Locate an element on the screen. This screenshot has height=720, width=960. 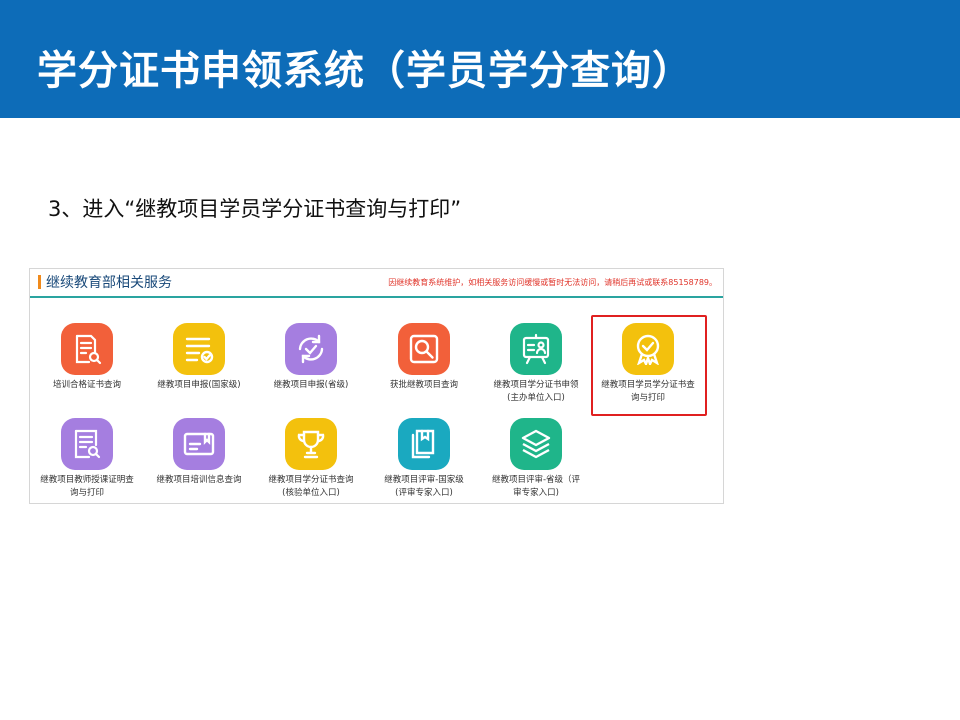
tile-label-line2: (主办单位入口) is located at coordinates (536, 398).